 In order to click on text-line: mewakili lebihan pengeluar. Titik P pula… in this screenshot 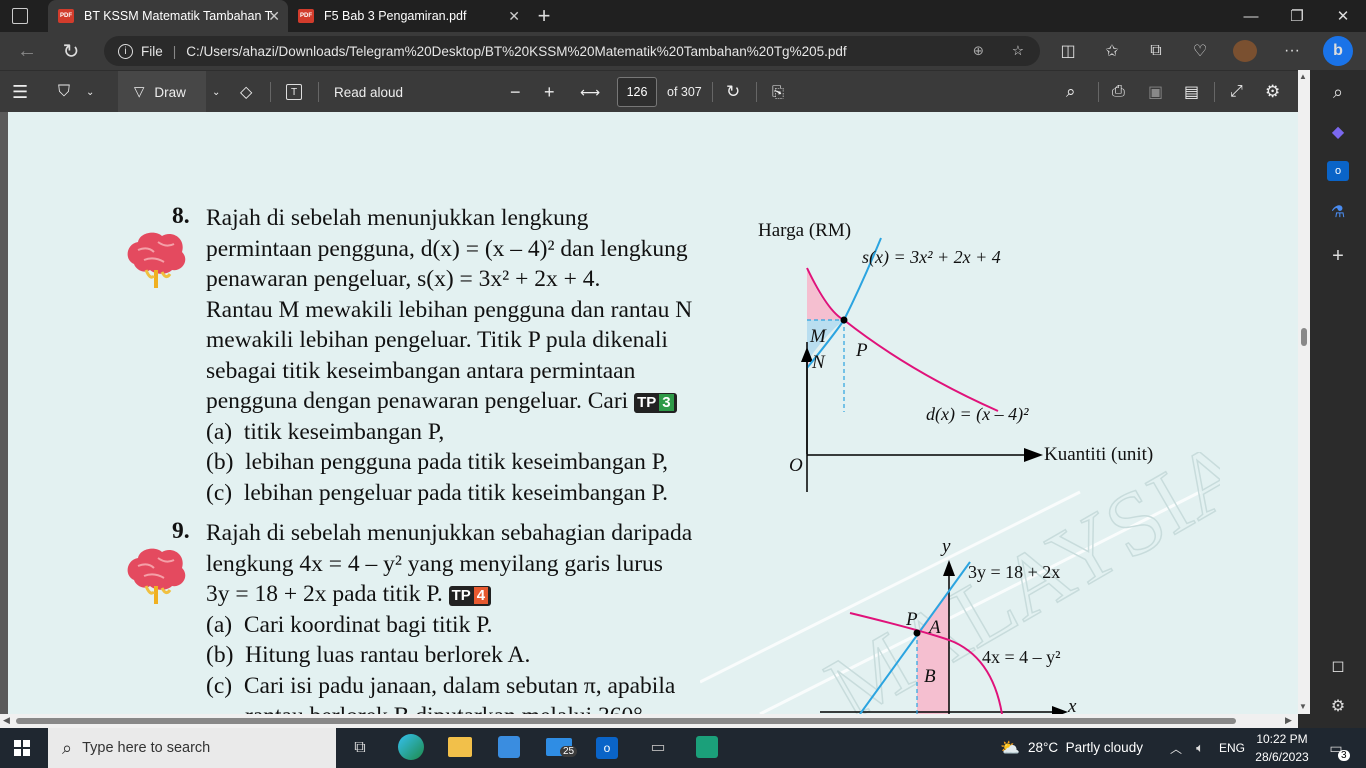, I will do `click(437, 340)`.